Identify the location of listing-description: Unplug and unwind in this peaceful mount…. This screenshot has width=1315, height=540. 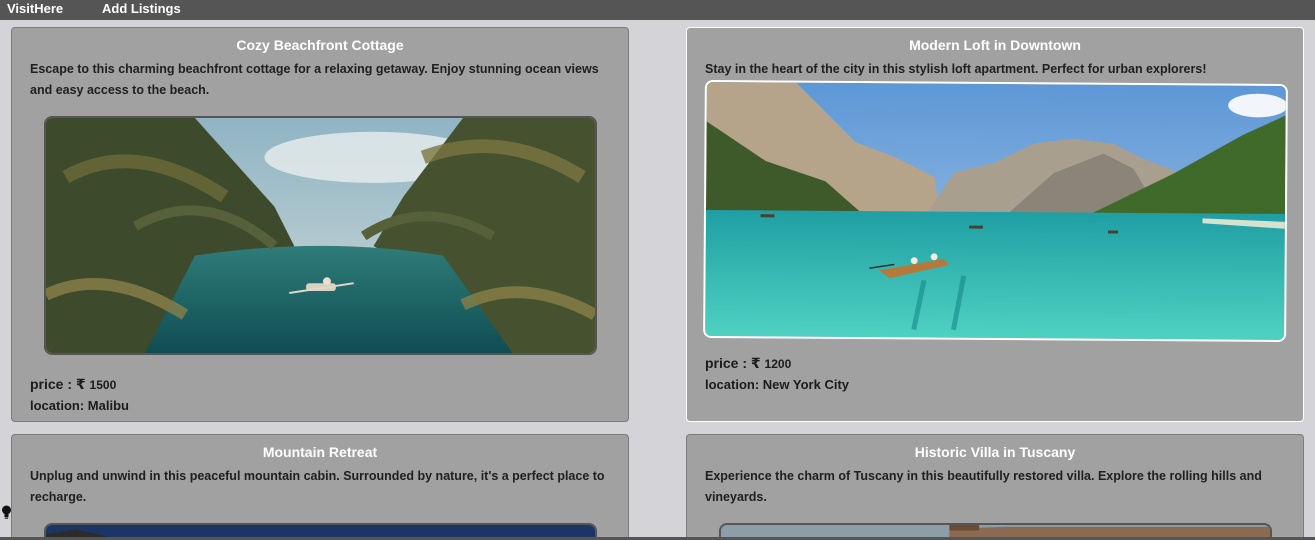
(317, 486).